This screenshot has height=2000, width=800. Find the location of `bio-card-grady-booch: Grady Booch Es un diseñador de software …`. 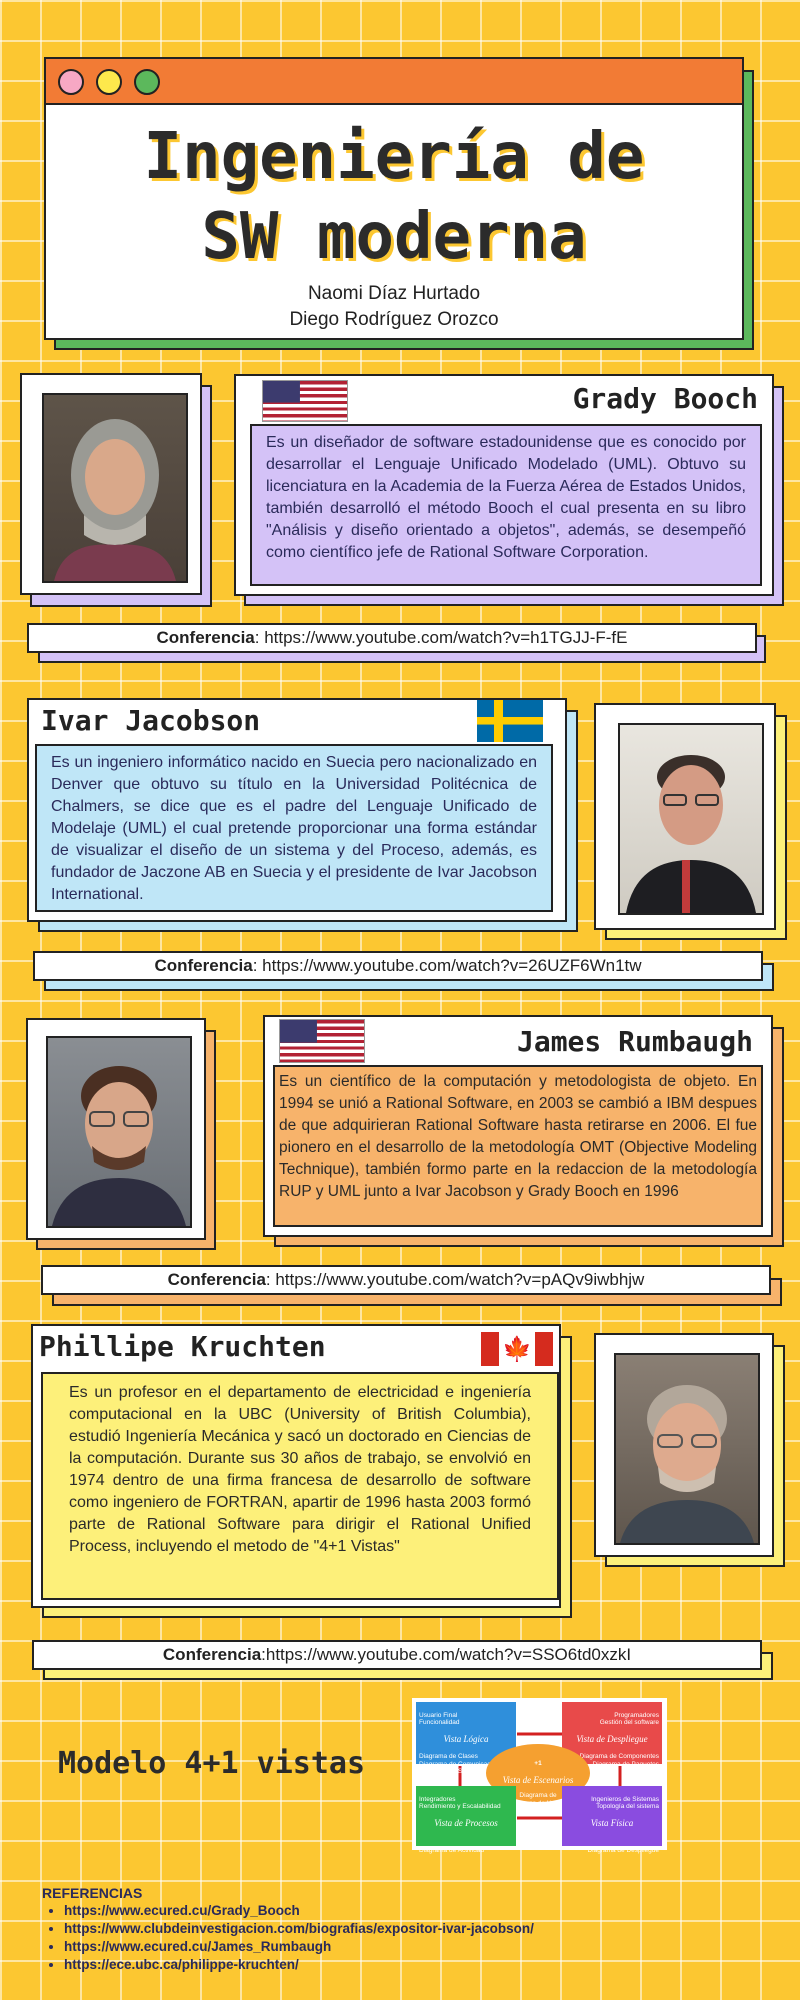

bio-card-grady-booch: Grady Booch Es un diseñador de software … is located at coordinates (504, 485).